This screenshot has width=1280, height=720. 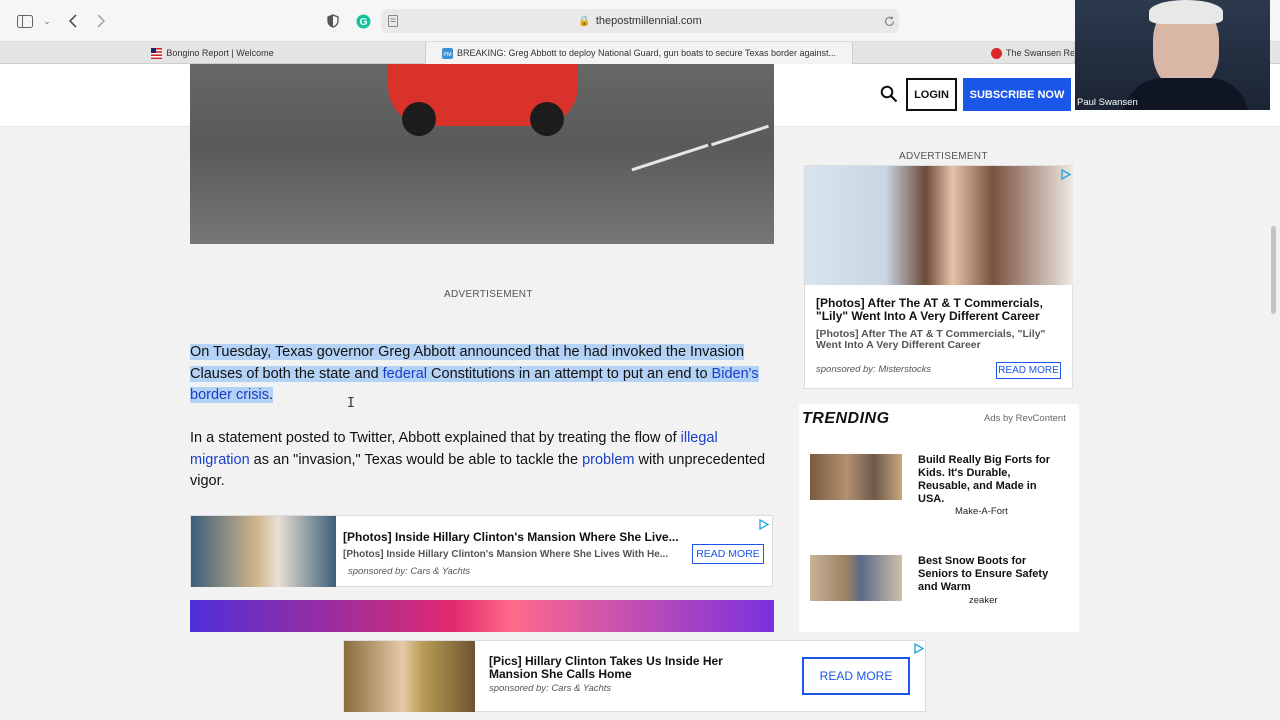 What do you see at coordinates (964, 53) in the screenshot?
I see `tab-swansen: The Swansen Re` at bounding box center [964, 53].